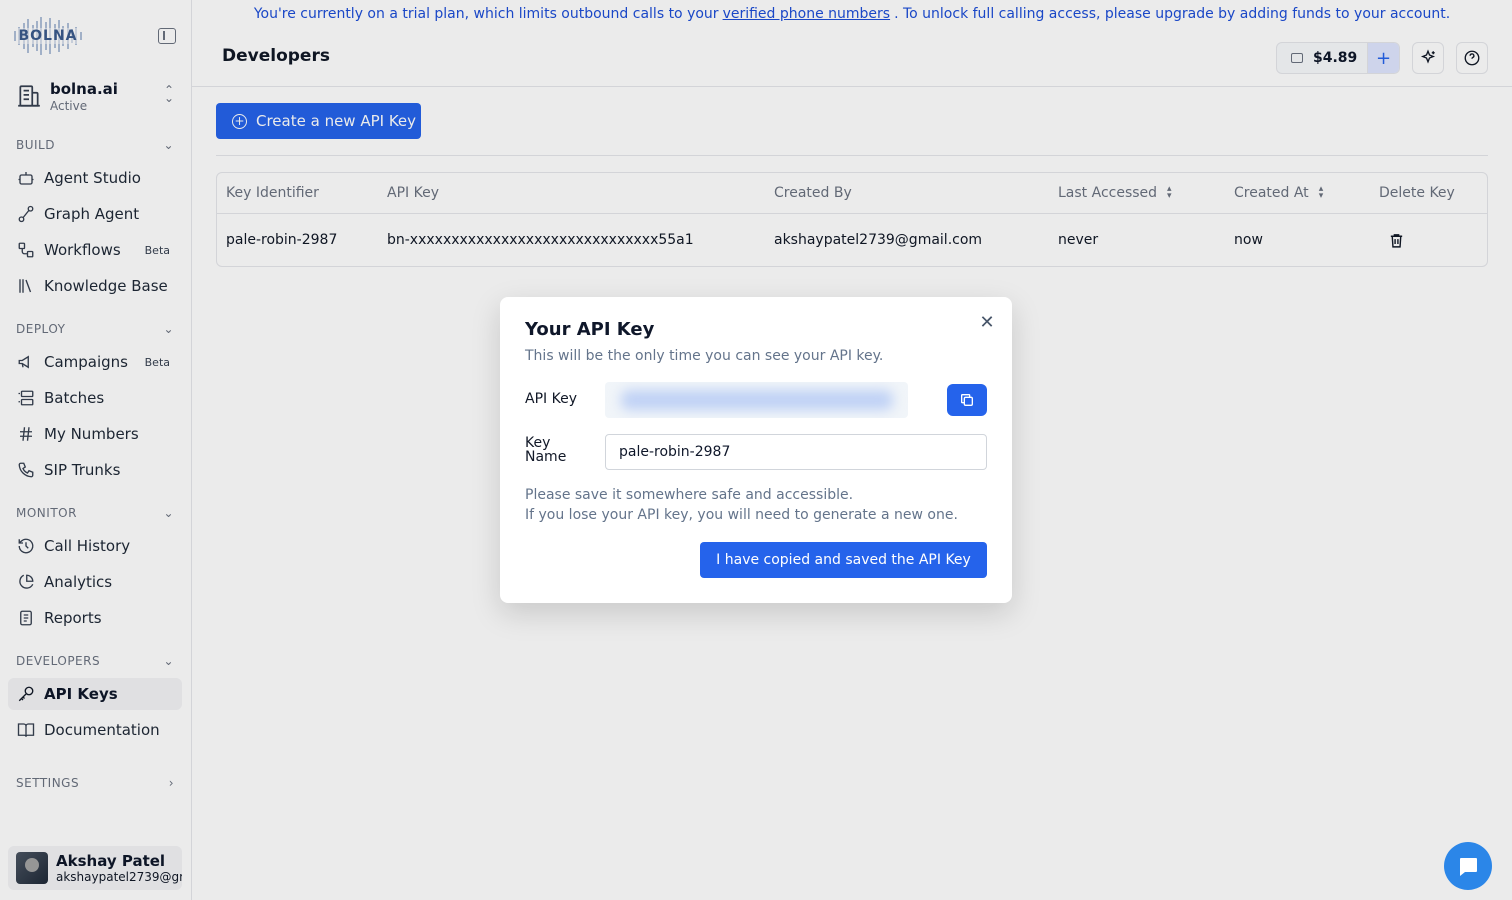 The image size is (1512, 900). I want to click on chat-widget-button, so click(1468, 866).